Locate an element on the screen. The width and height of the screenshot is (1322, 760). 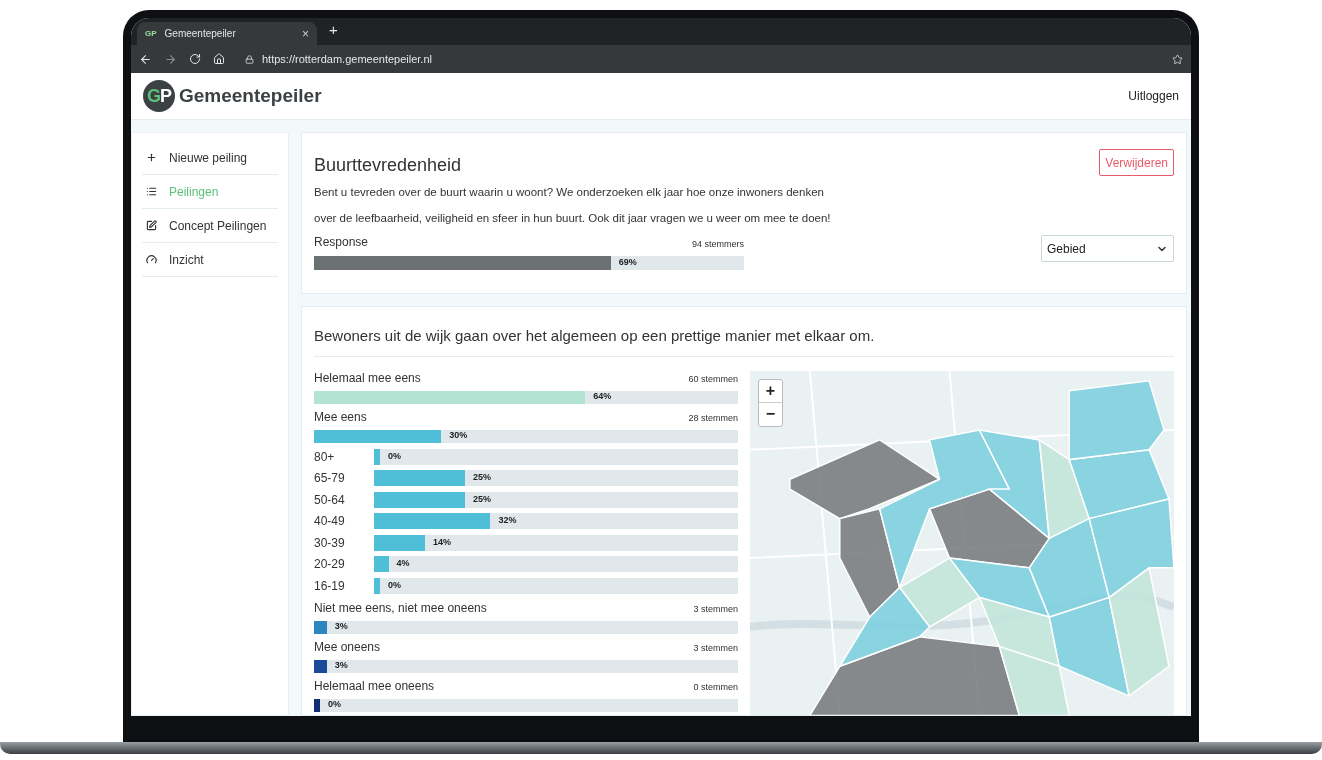
percent-label: 64% is located at coordinates (602, 397).